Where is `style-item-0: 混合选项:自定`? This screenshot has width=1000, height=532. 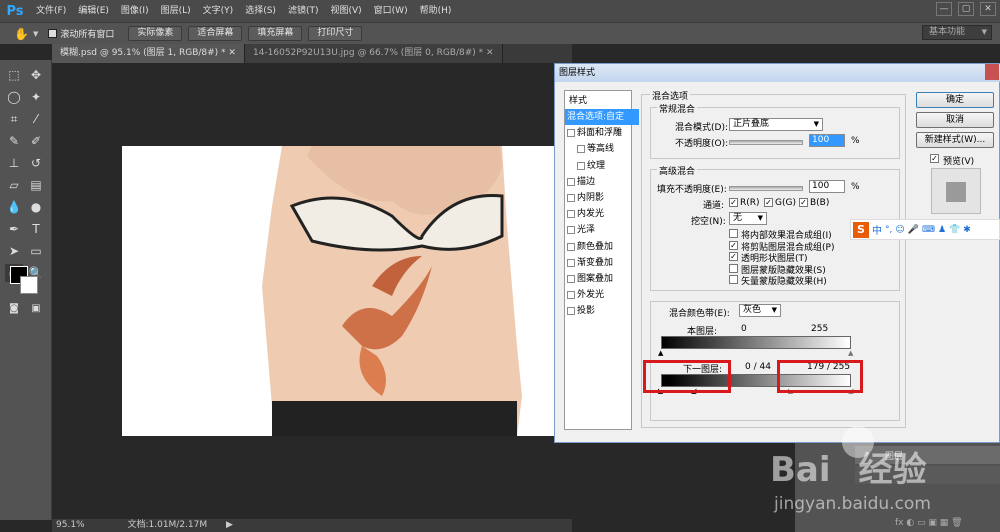 style-item-0: 混合选项:自定 is located at coordinates (602, 117).